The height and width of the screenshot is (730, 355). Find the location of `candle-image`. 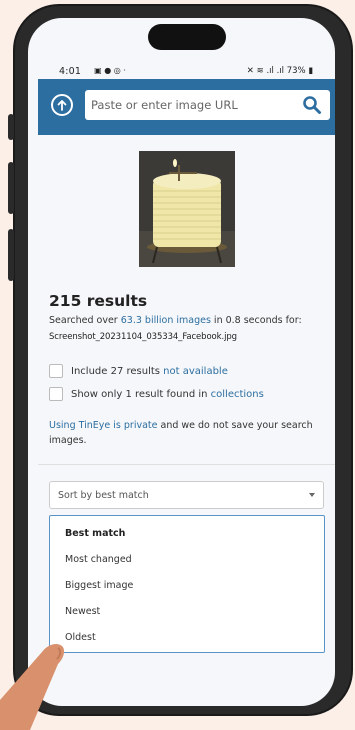

candle-image is located at coordinates (187, 209).